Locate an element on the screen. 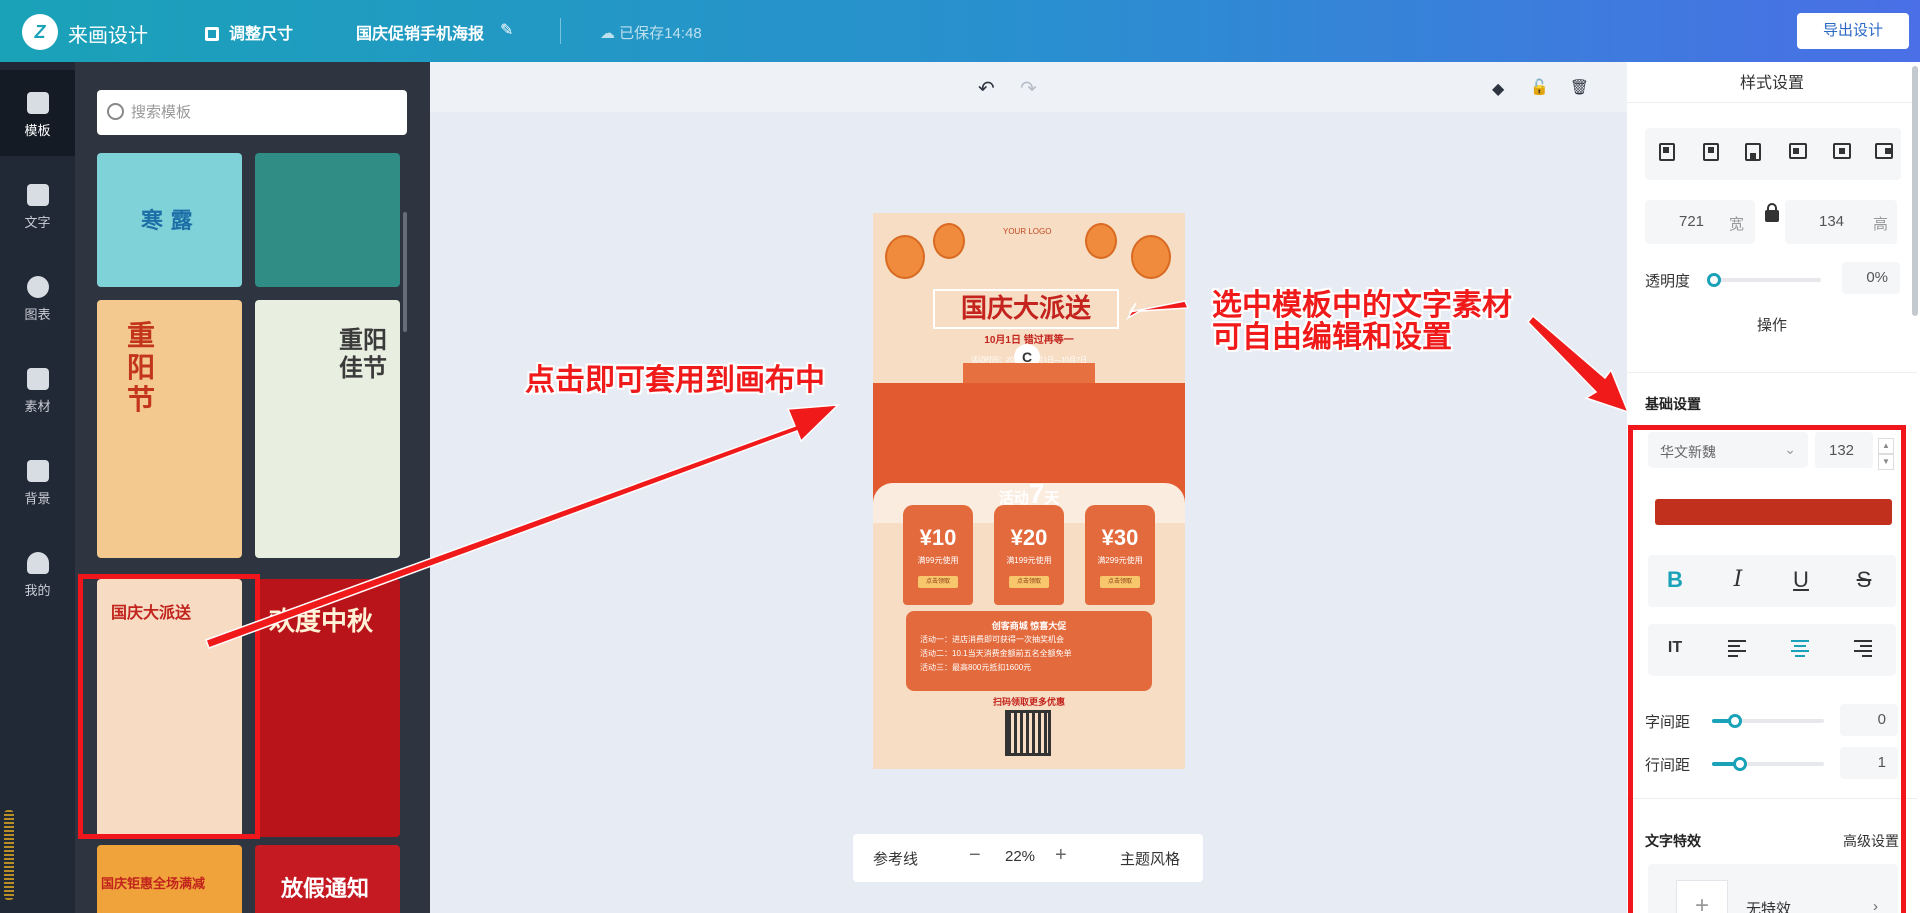 This screenshot has height=913, width=1920. coupon: ¥20 满199元使用 点击领取 is located at coordinates (1029, 555).